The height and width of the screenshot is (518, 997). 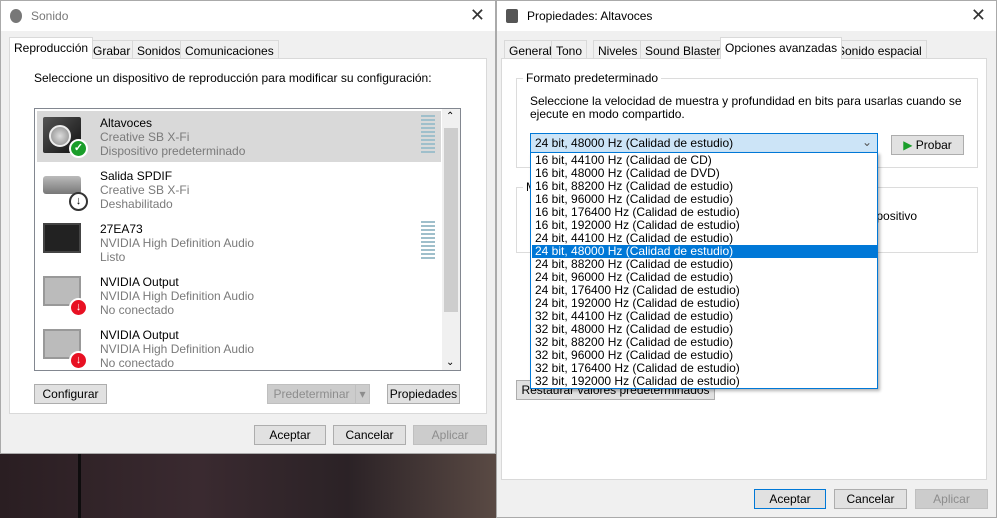 What do you see at coordinates (362, 394) in the screenshot?
I see `chevron-down-icon: ▾` at bounding box center [362, 394].